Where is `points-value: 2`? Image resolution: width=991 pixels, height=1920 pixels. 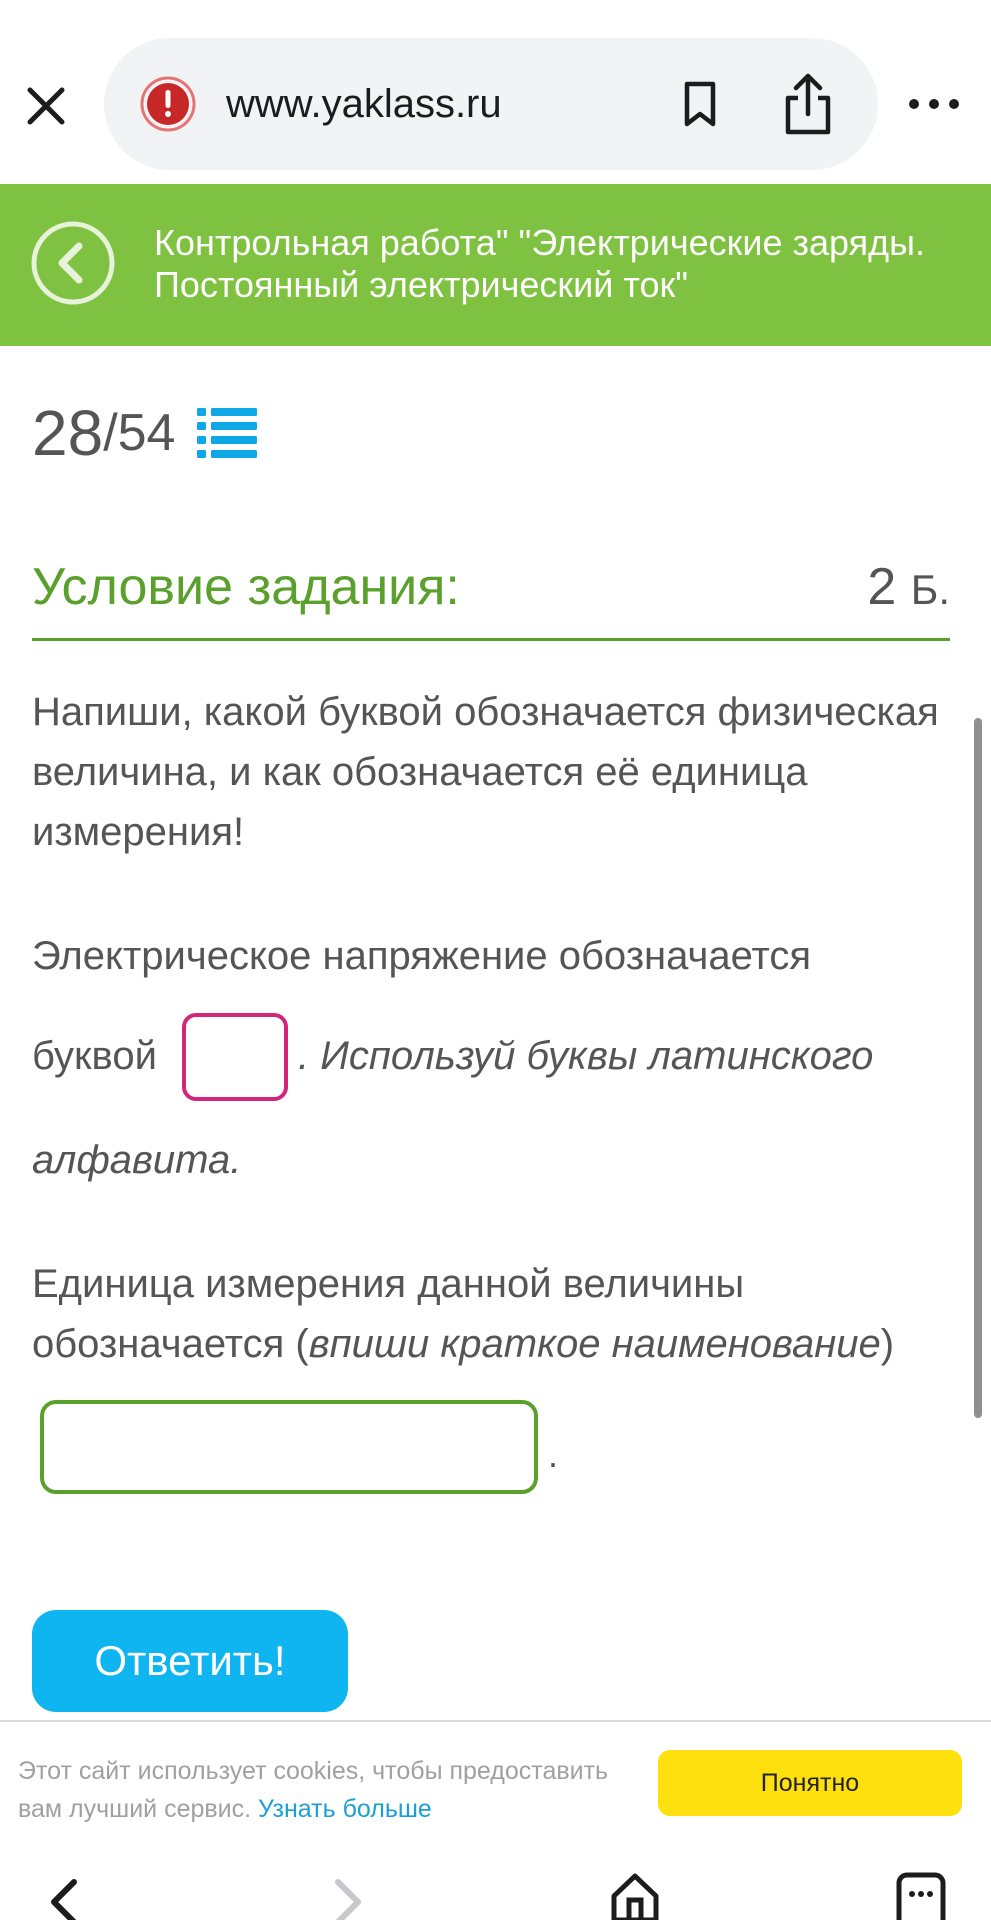
points-value: 2 is located at coordinates (882, 587).